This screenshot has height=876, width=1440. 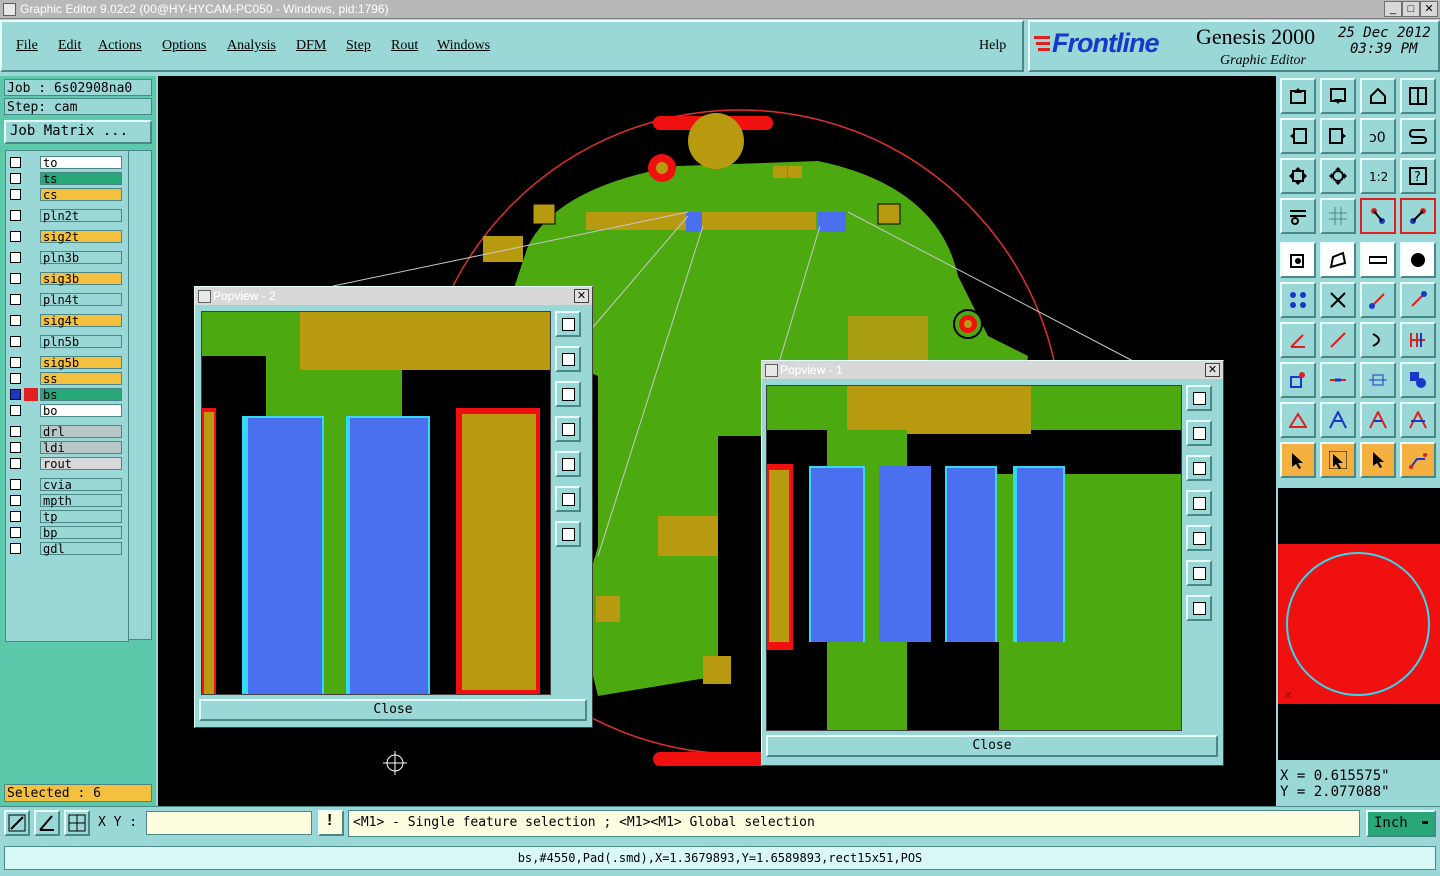 What do you see at coordinates (81, 379) in the screenshot?
I see `layer-name: ss` at bounding box center [81, 379].